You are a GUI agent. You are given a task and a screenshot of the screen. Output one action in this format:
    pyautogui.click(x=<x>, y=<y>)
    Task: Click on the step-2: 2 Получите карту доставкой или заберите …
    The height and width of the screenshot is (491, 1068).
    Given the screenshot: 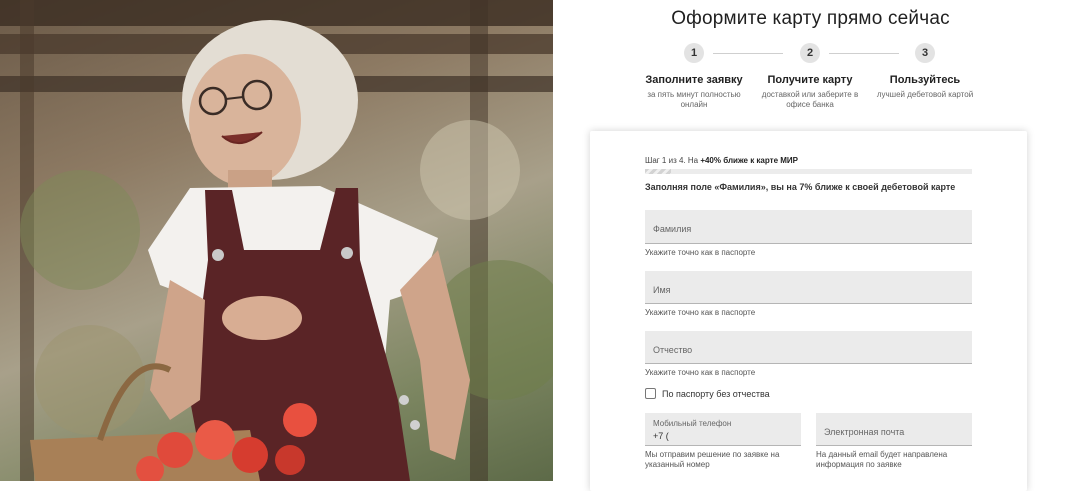 What is the action you would take?
    pyautogui.click(x=810, y=76)
    